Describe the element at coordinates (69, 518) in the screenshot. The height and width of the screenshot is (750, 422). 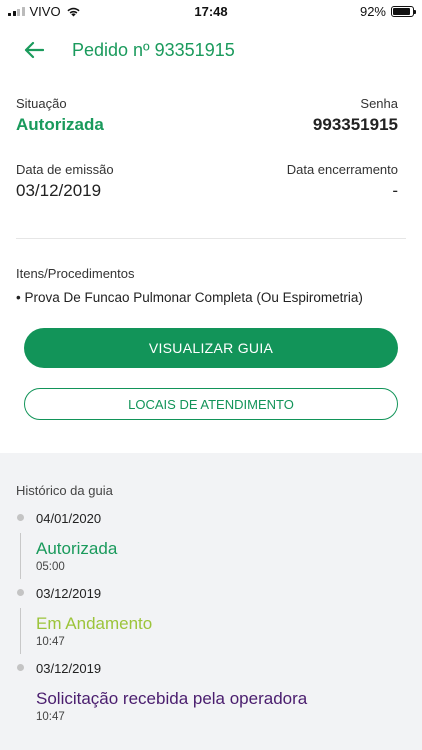
I see `history-date: 04/01/2020` at that location.